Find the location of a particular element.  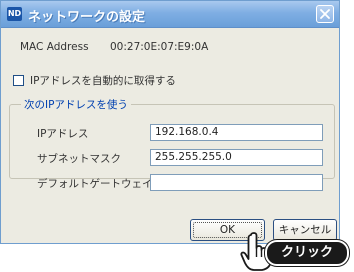

close-button is located at coordinates (325, 14).